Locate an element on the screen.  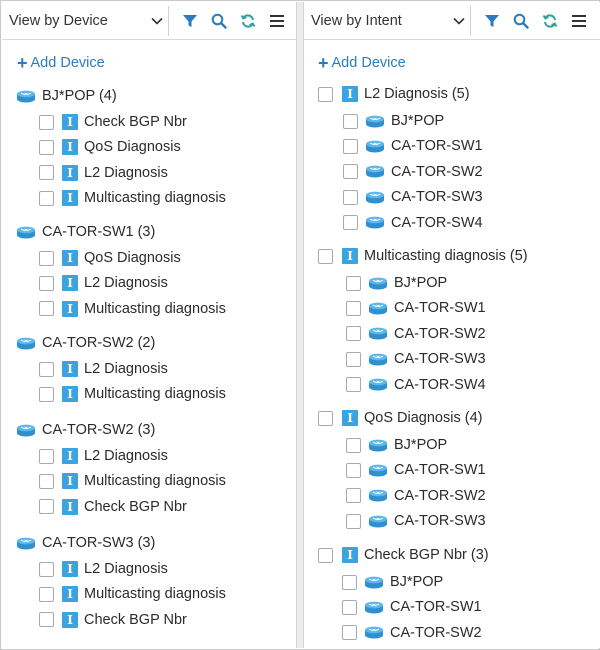
intent-item-label: L2 Diagnosis is located at coordinates (126, 369).